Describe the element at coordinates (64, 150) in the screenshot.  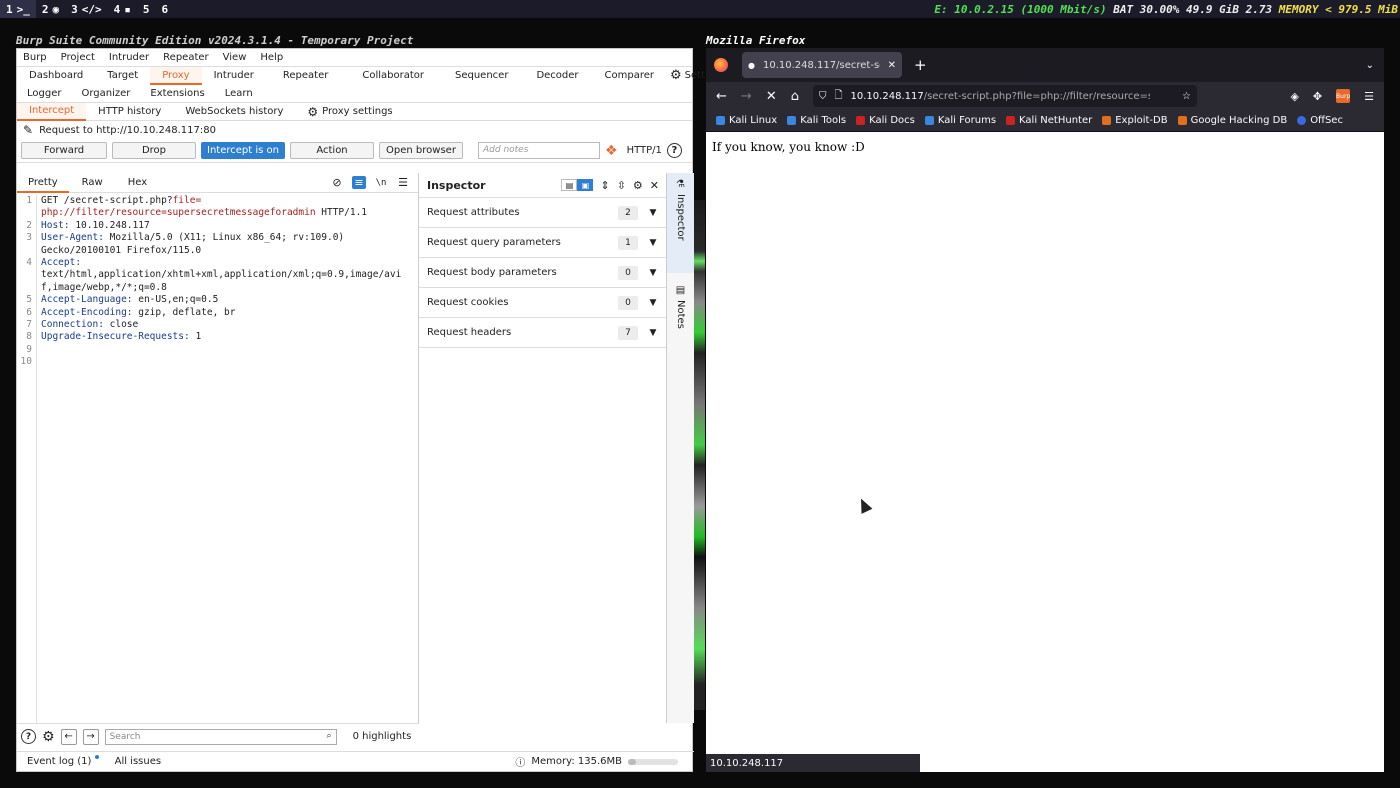
I see `forward-button: Forward` at that location.